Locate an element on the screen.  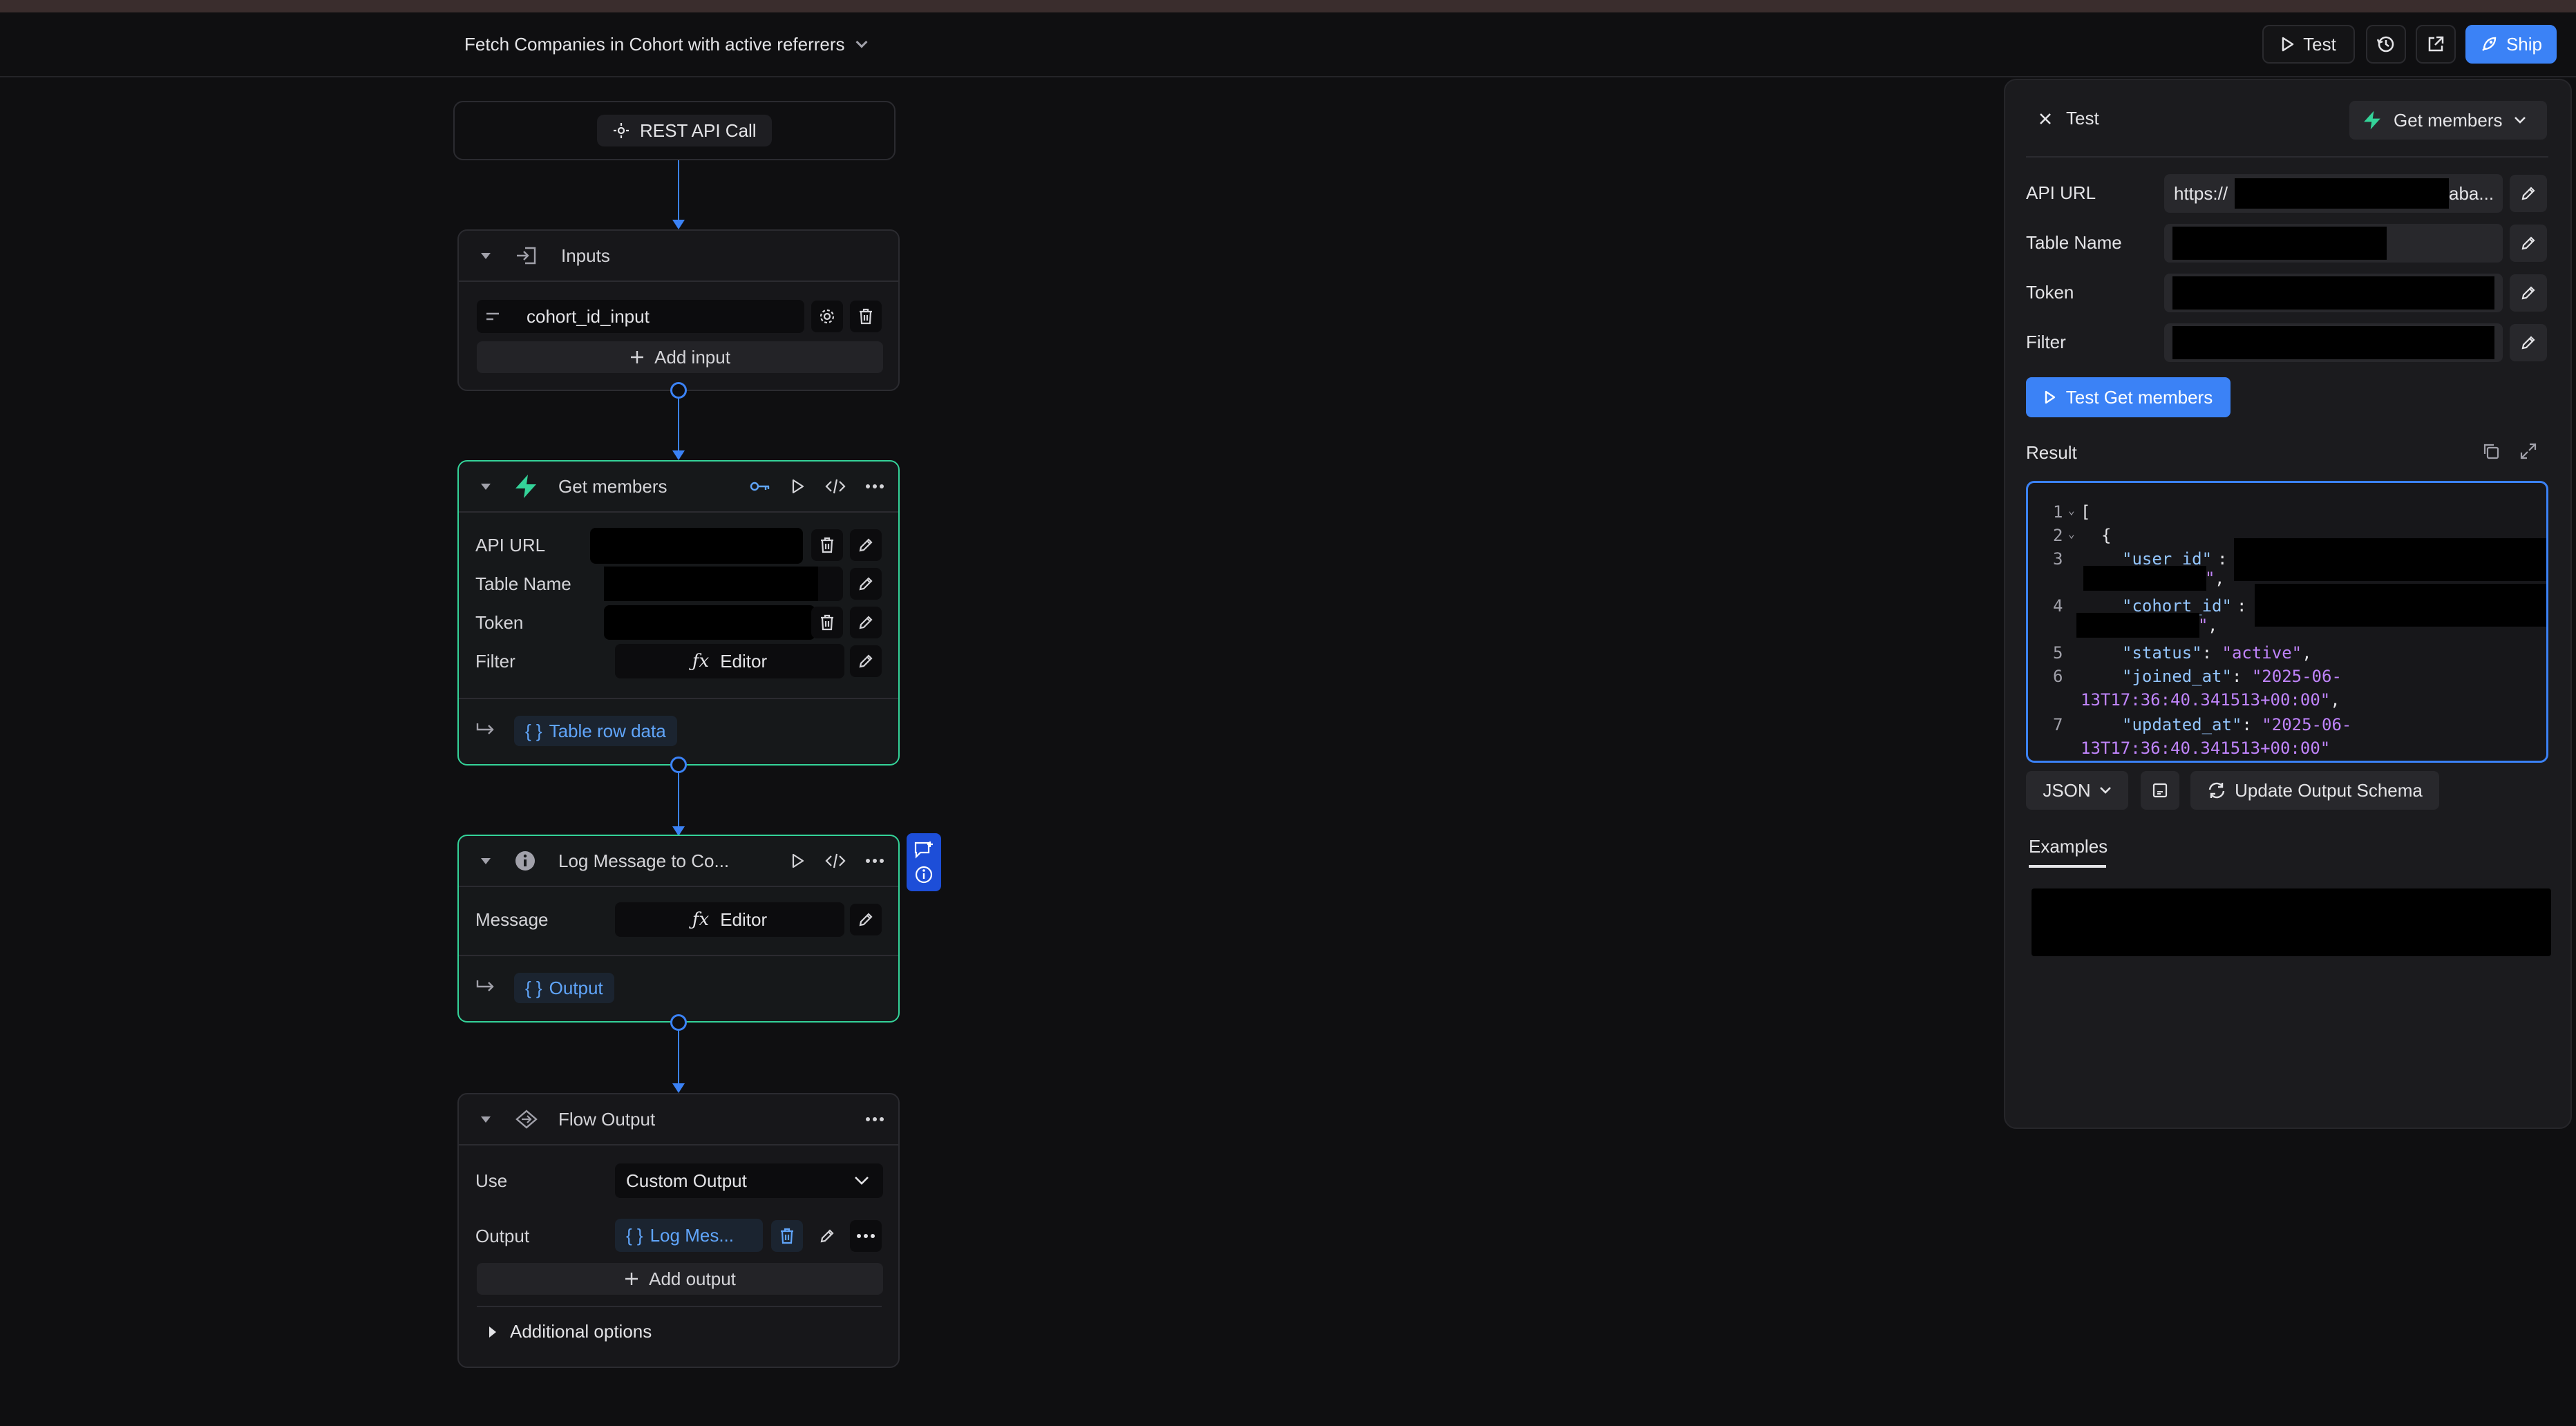
node-side-toolbar is located at coordinates (924, 862).